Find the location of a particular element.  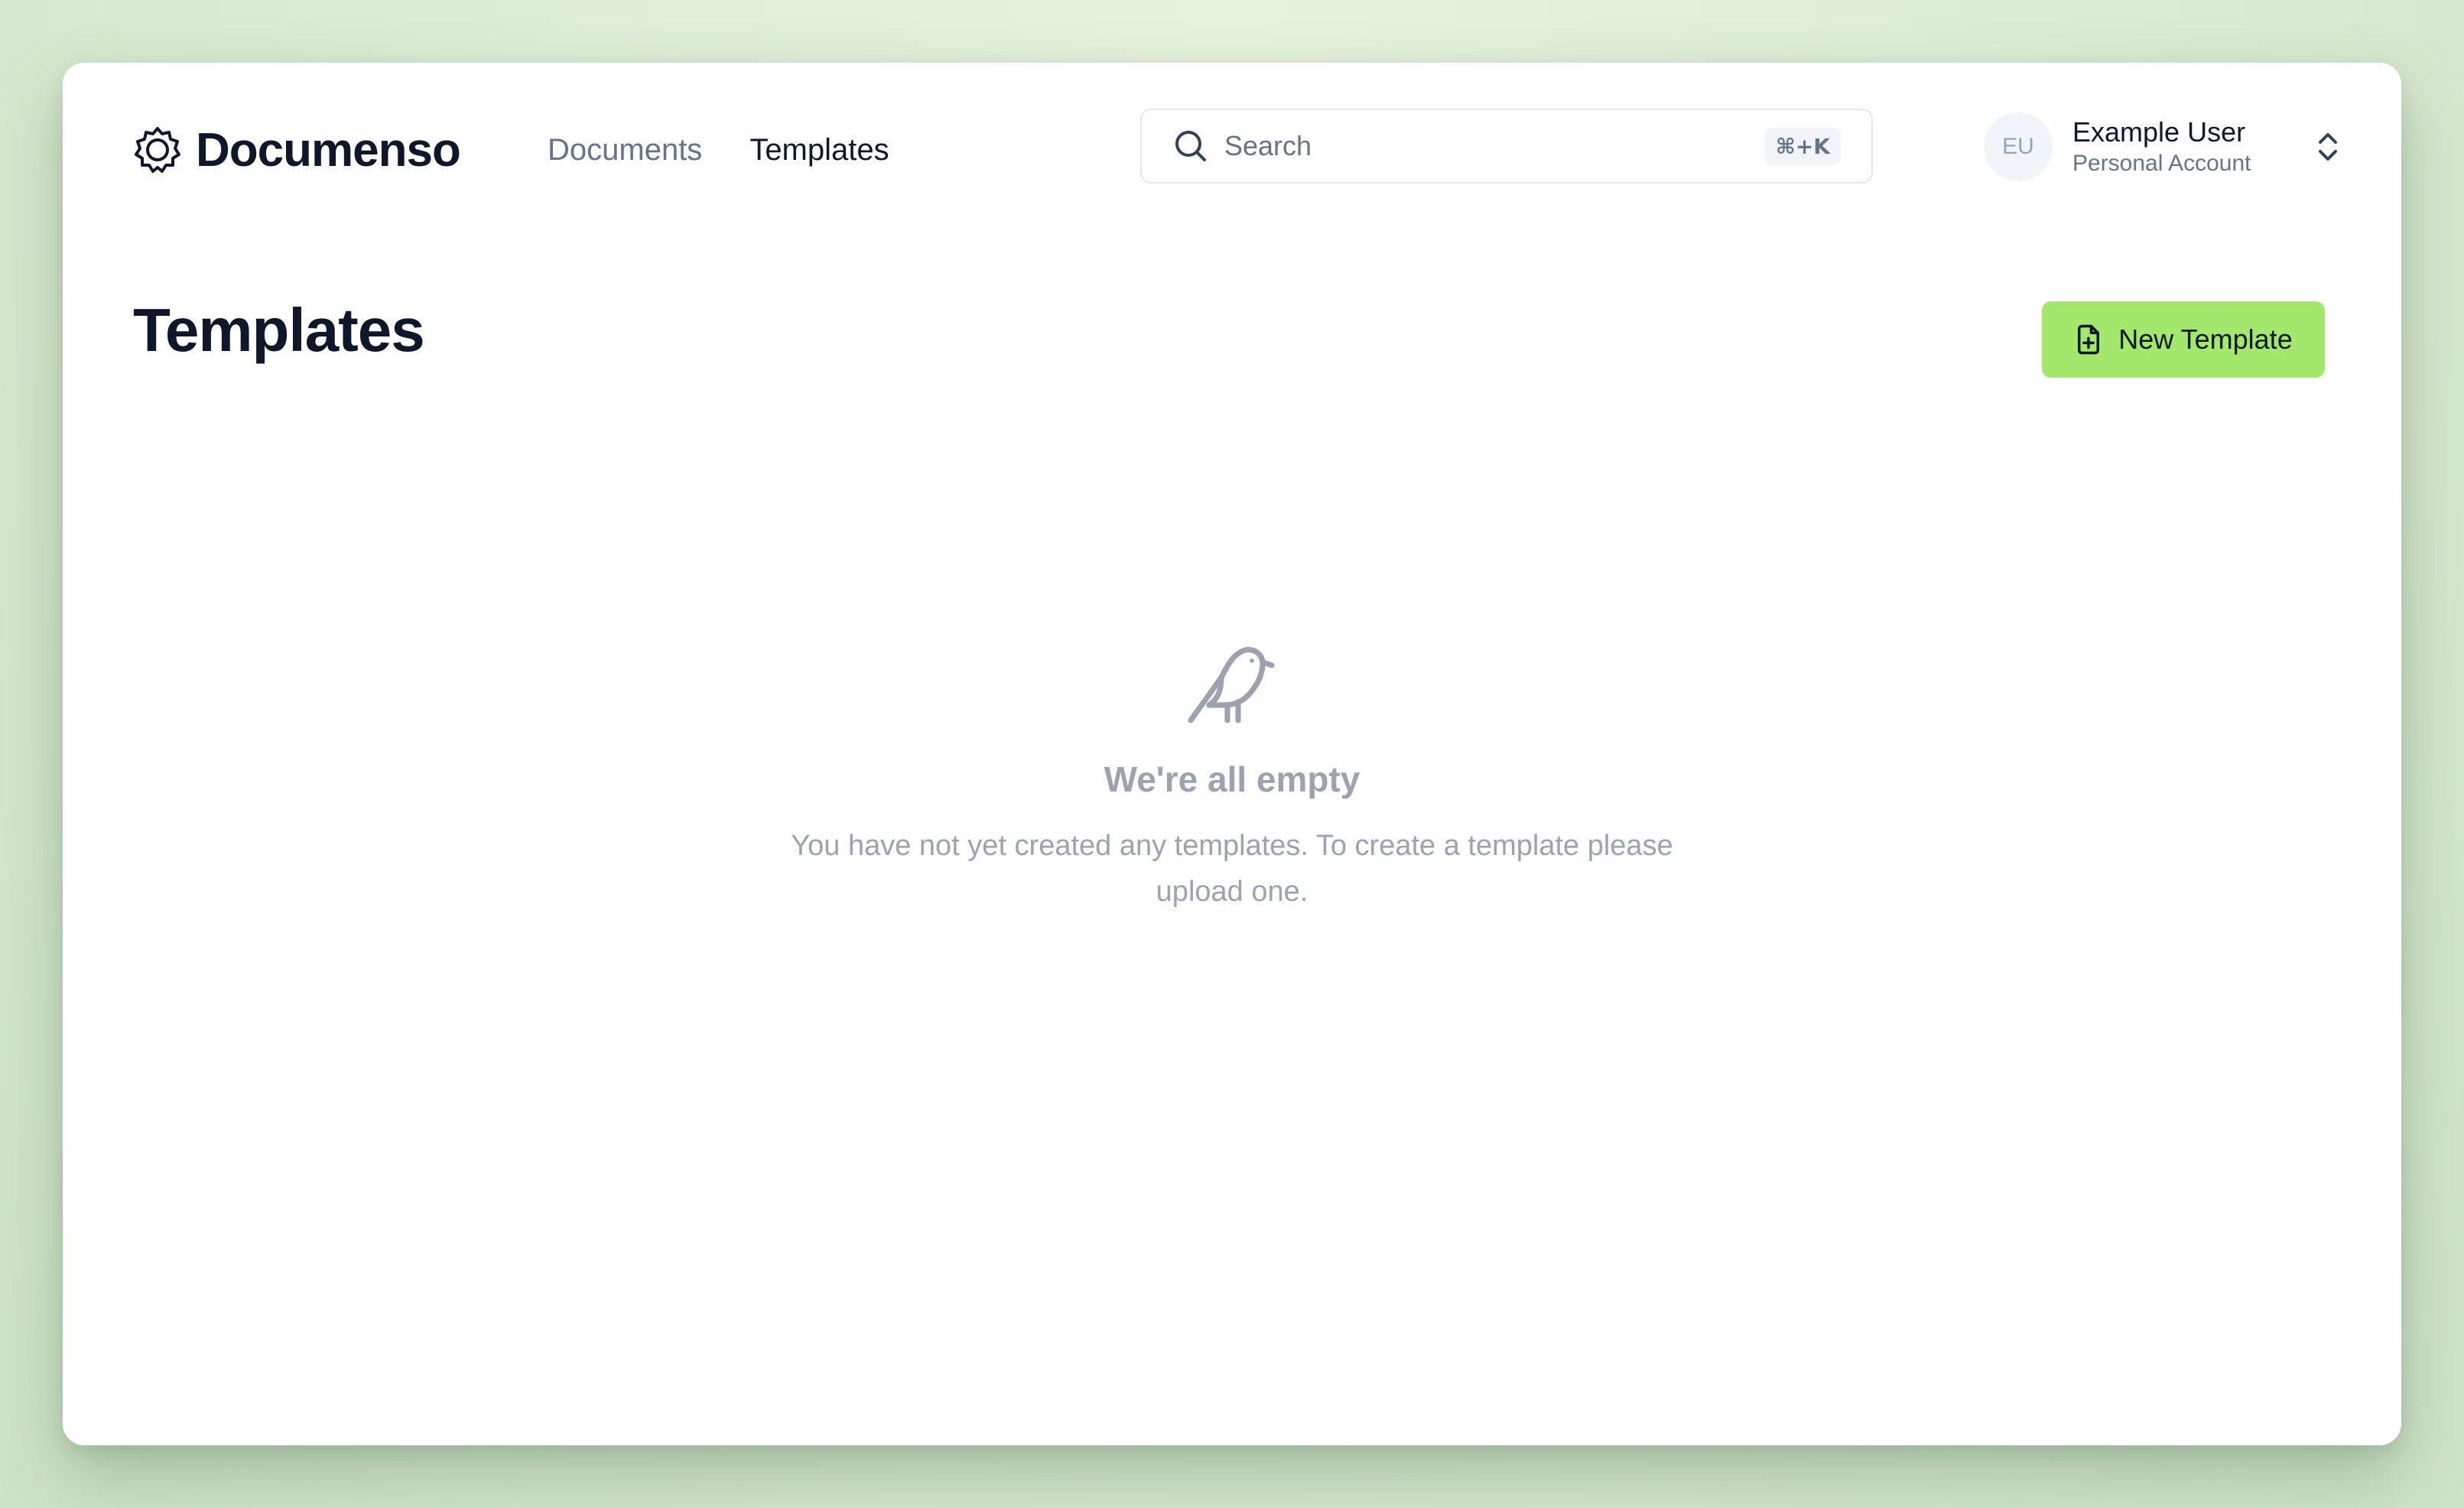

account-type: Personal Account is located at coordinates (2161, 163).